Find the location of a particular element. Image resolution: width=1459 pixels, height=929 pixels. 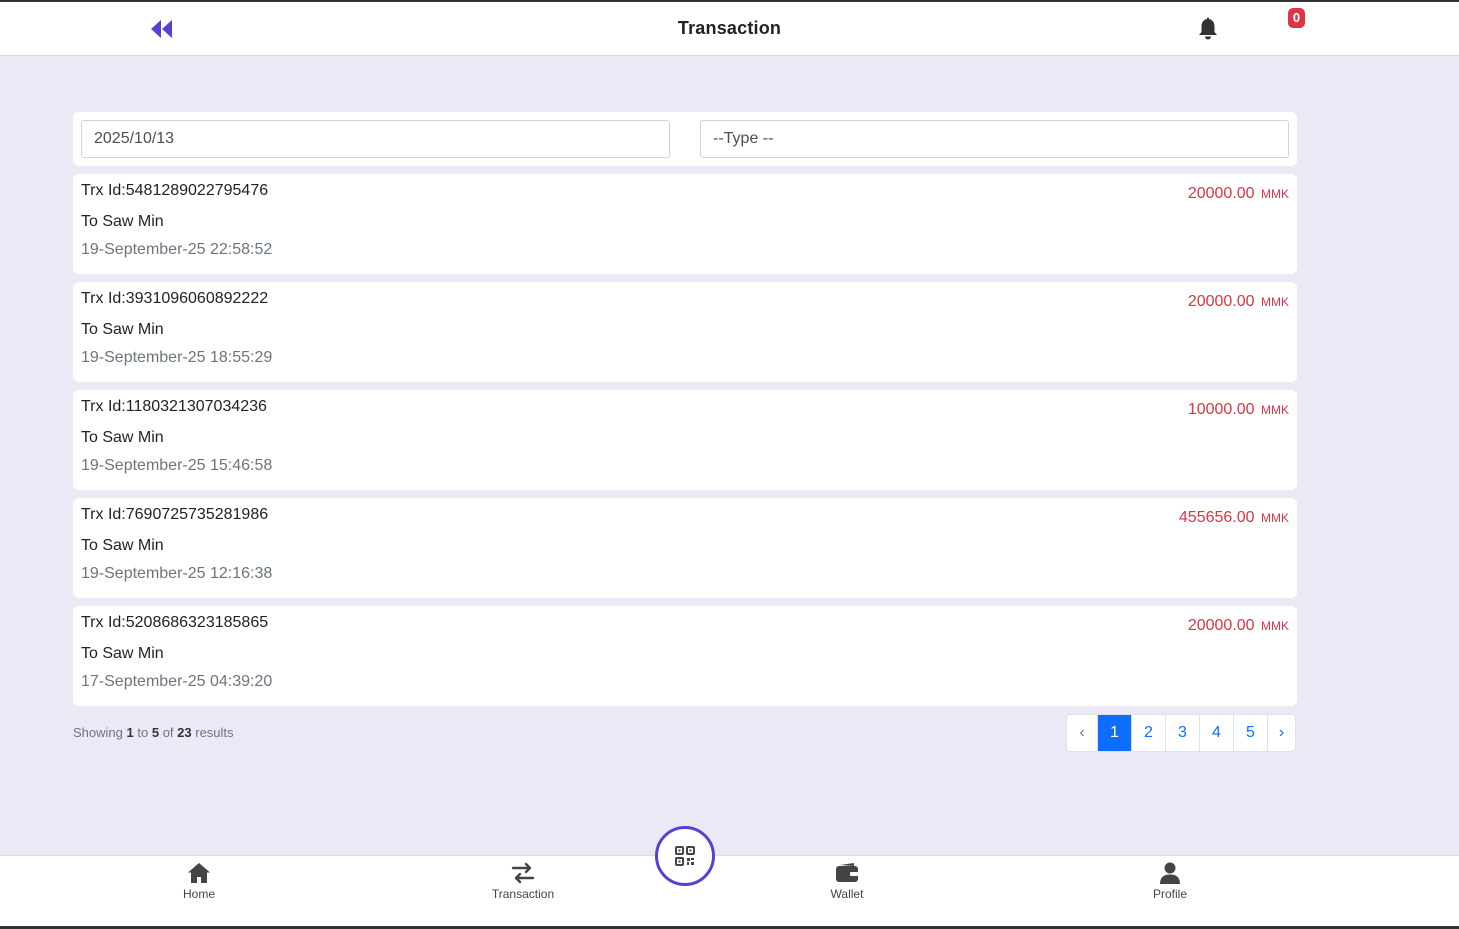

notification-count-badge: 0 is located at coordinates (1296, 18).